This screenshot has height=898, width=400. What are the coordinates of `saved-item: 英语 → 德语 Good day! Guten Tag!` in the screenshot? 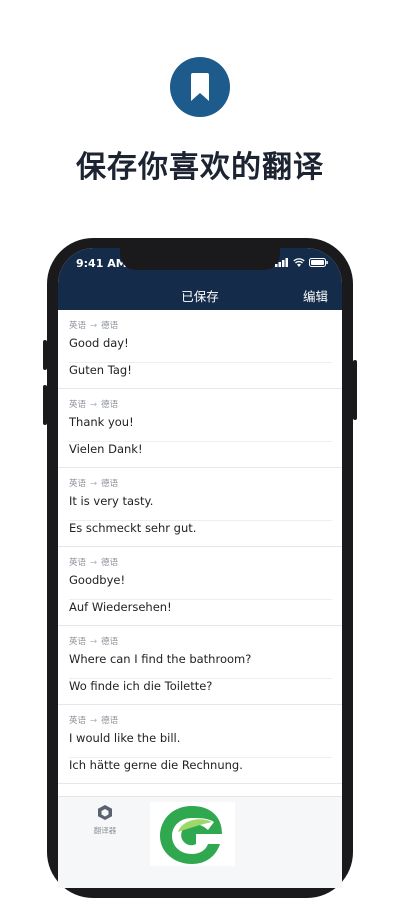 It's located at (200, 349).